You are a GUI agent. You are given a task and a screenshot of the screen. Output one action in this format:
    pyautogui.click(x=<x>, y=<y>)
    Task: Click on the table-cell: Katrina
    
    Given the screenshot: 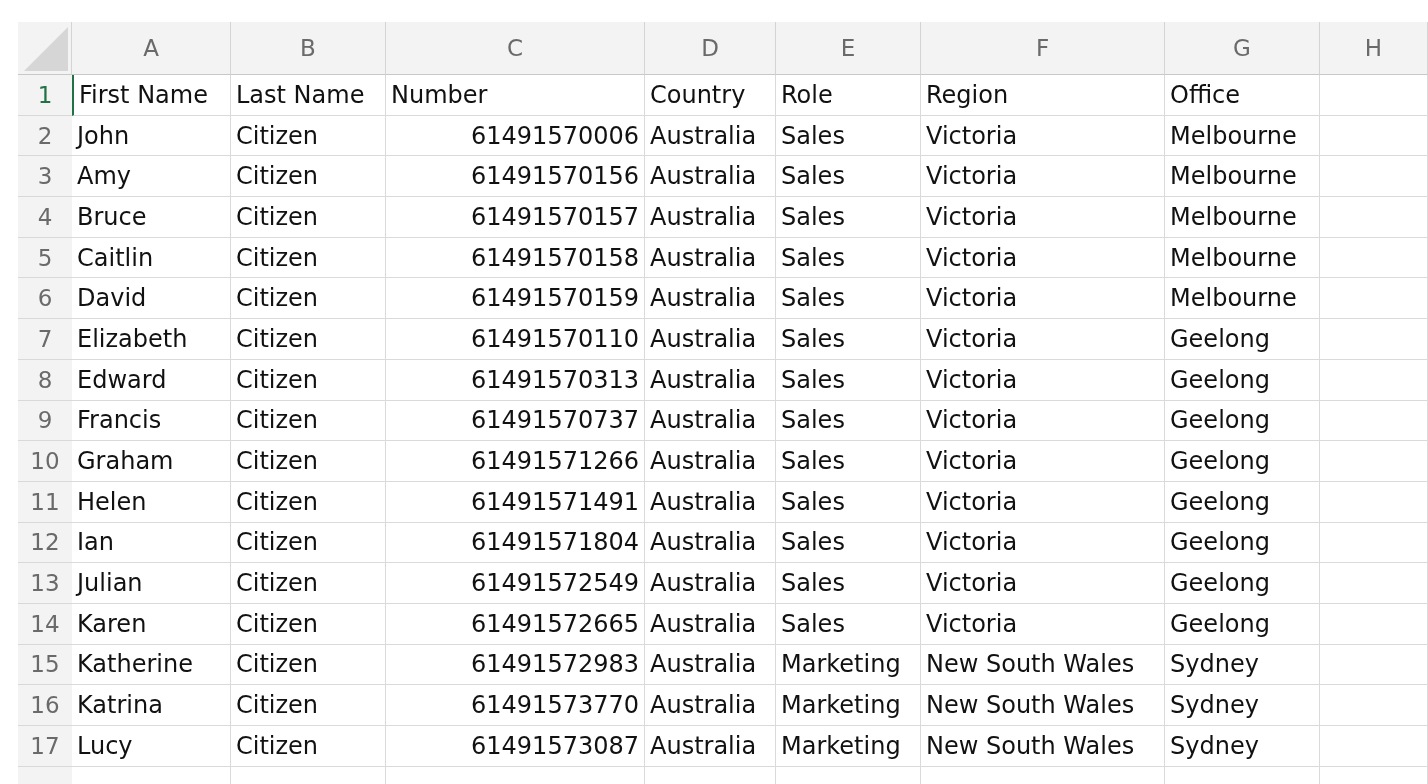 What is the action you would take?
    pyautogui.click(x=151, y=705)
    